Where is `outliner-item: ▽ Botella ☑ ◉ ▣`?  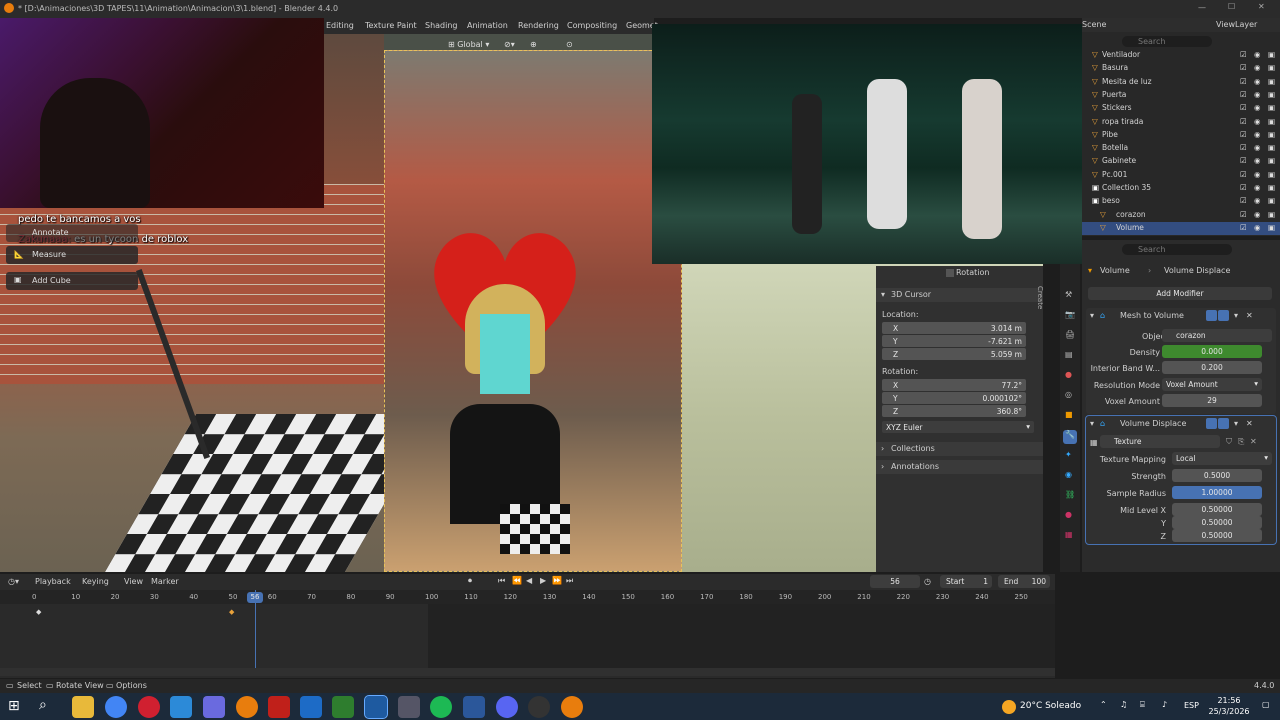
outliner-item: ▽ Botella ☑ ◉ ▣ is located at coordinates (1181, 148).